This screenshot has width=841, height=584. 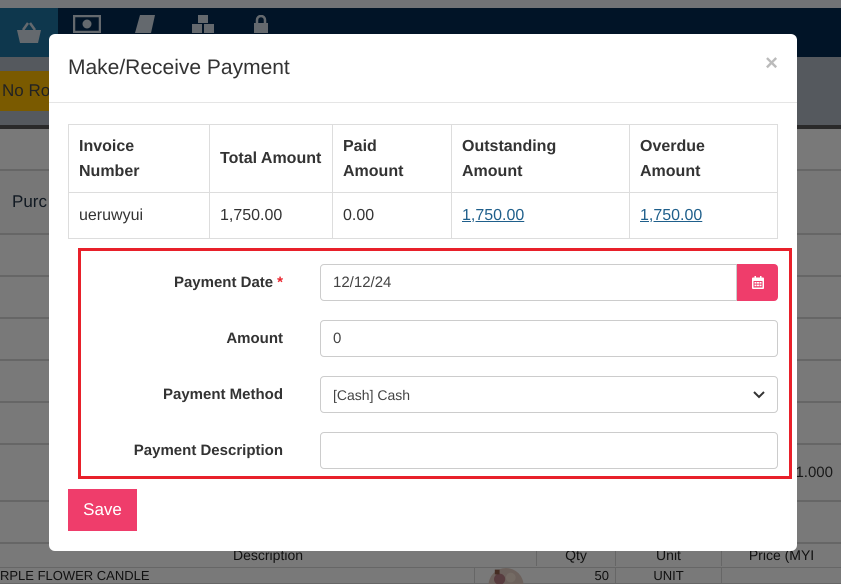 What do you see at coordinates (358, 215) in the screenshot?
I see `table-cell: 0.00` at bounding box center [358, 215].